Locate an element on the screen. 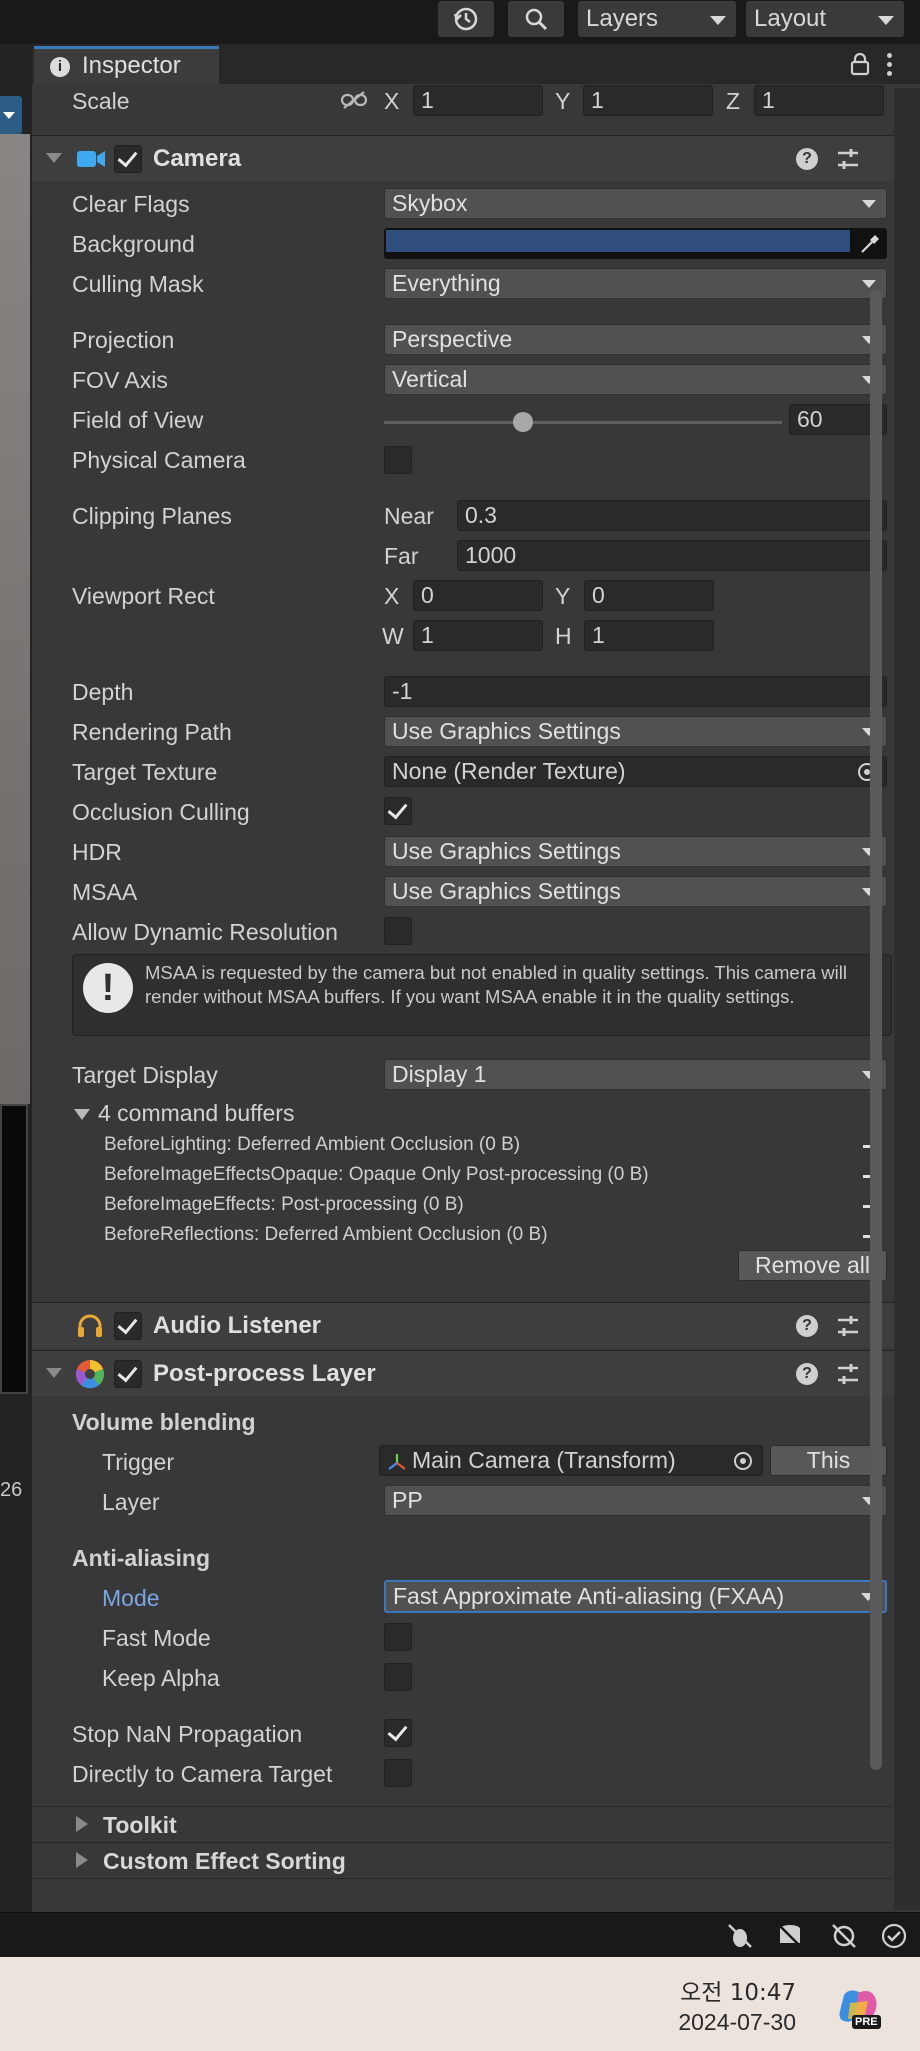  far-field: 1000 is located at coordinates (672, 555).